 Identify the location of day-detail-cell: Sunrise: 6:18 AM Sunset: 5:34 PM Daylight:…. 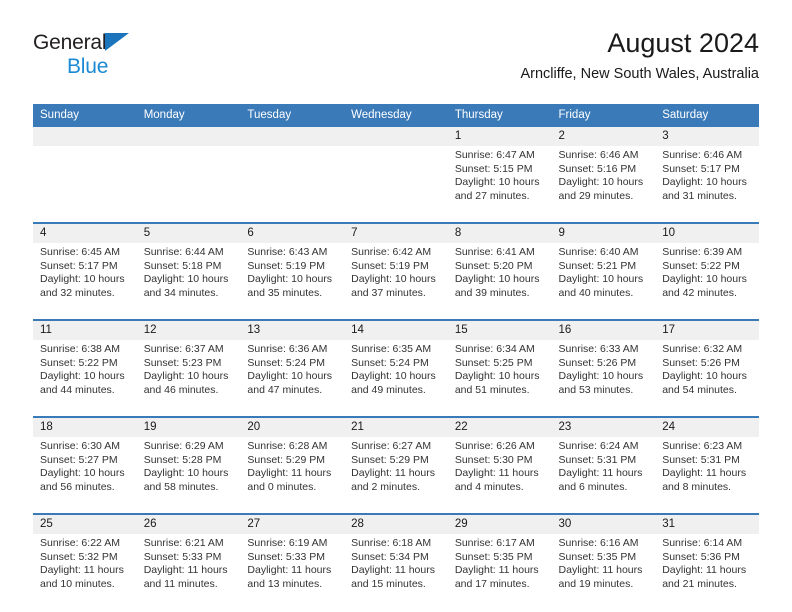
(396, 572).